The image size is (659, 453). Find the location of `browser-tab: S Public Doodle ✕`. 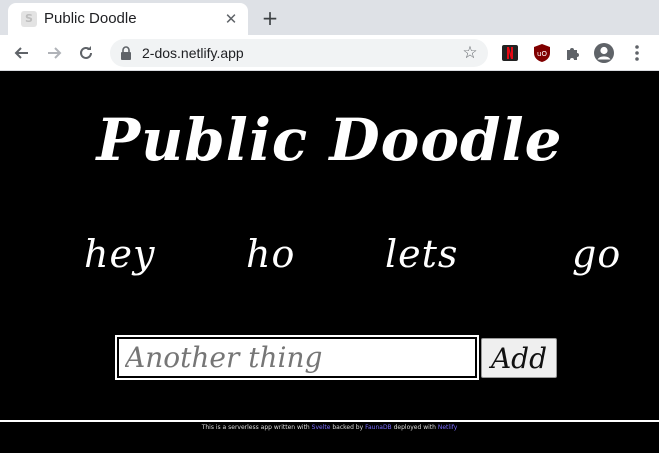

browser-tab: S Public Doodle ✕ is located at coordinates (128, 19).